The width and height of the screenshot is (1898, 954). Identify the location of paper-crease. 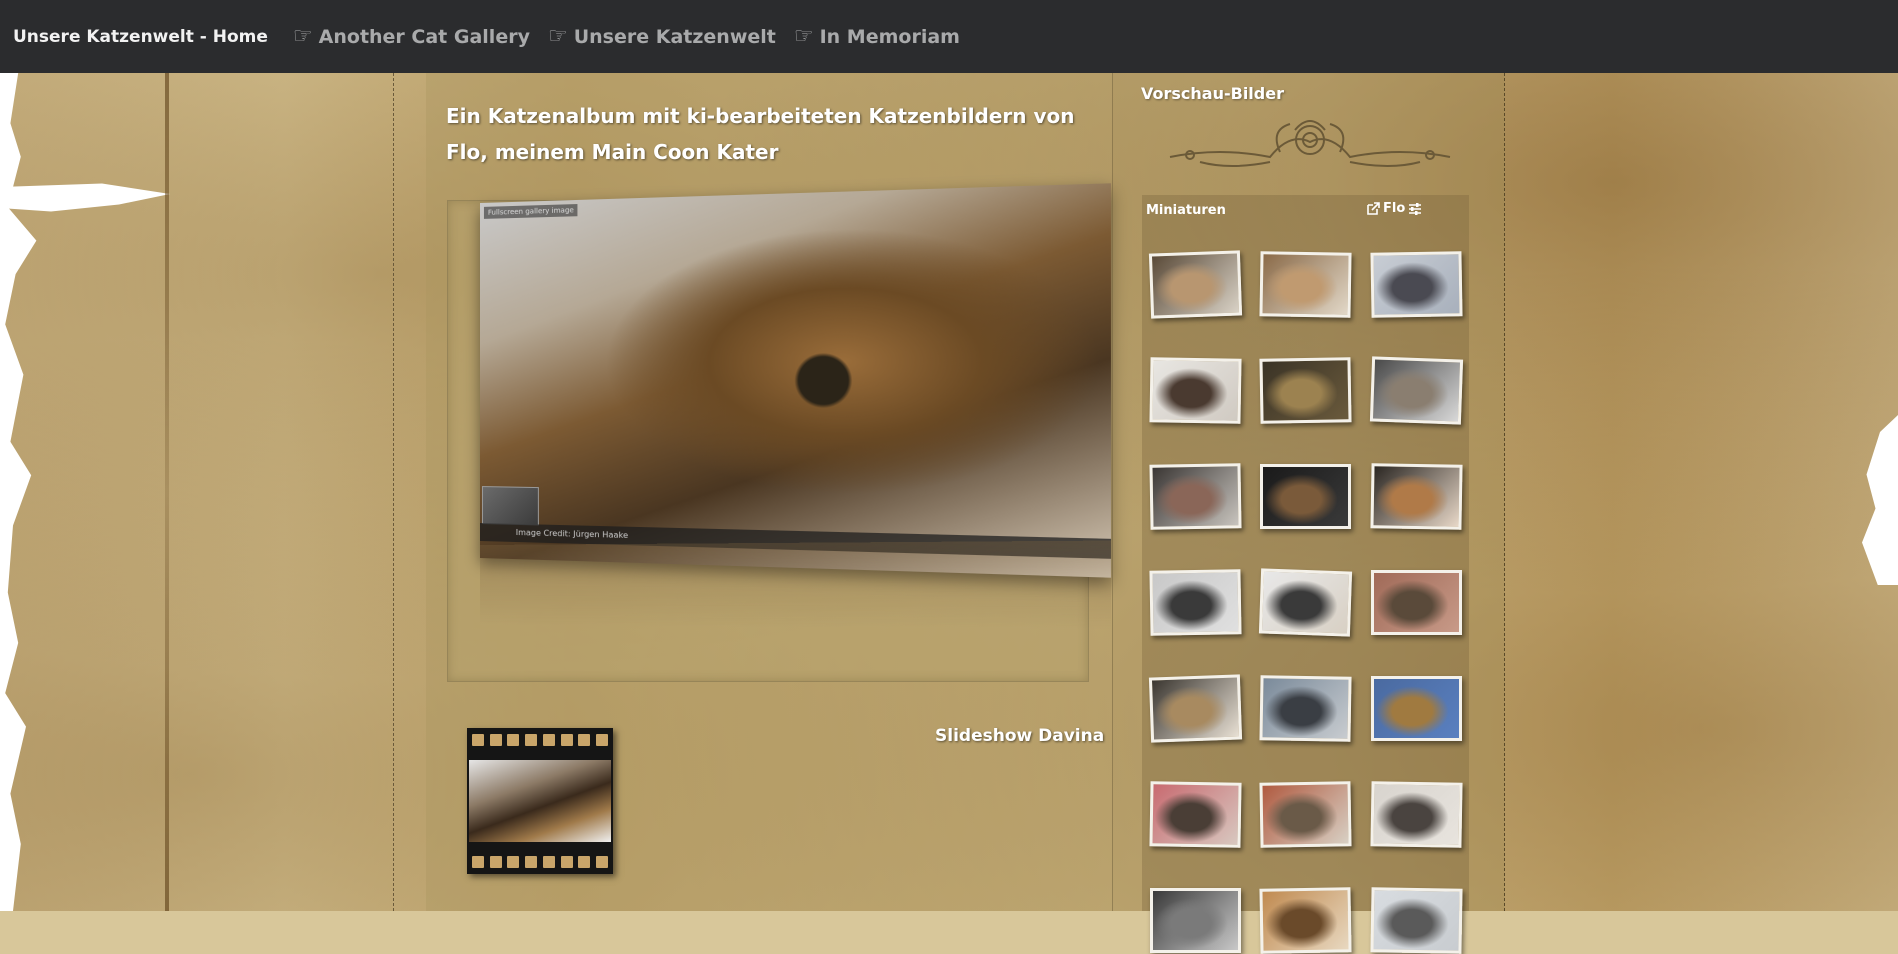
(167, 492).